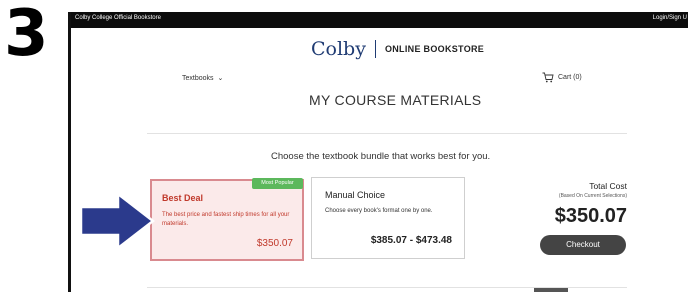  What do you see at coordinates (387, 133) in the screenshot?
I see `divider` at bounding box center [387, 133].